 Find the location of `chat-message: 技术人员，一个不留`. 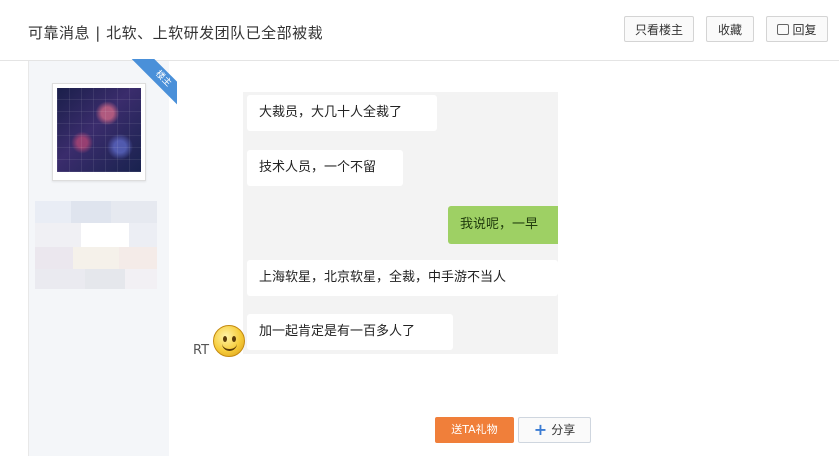

chat-message: 技术人员，一个不留 is located at coordinates (325, 168).